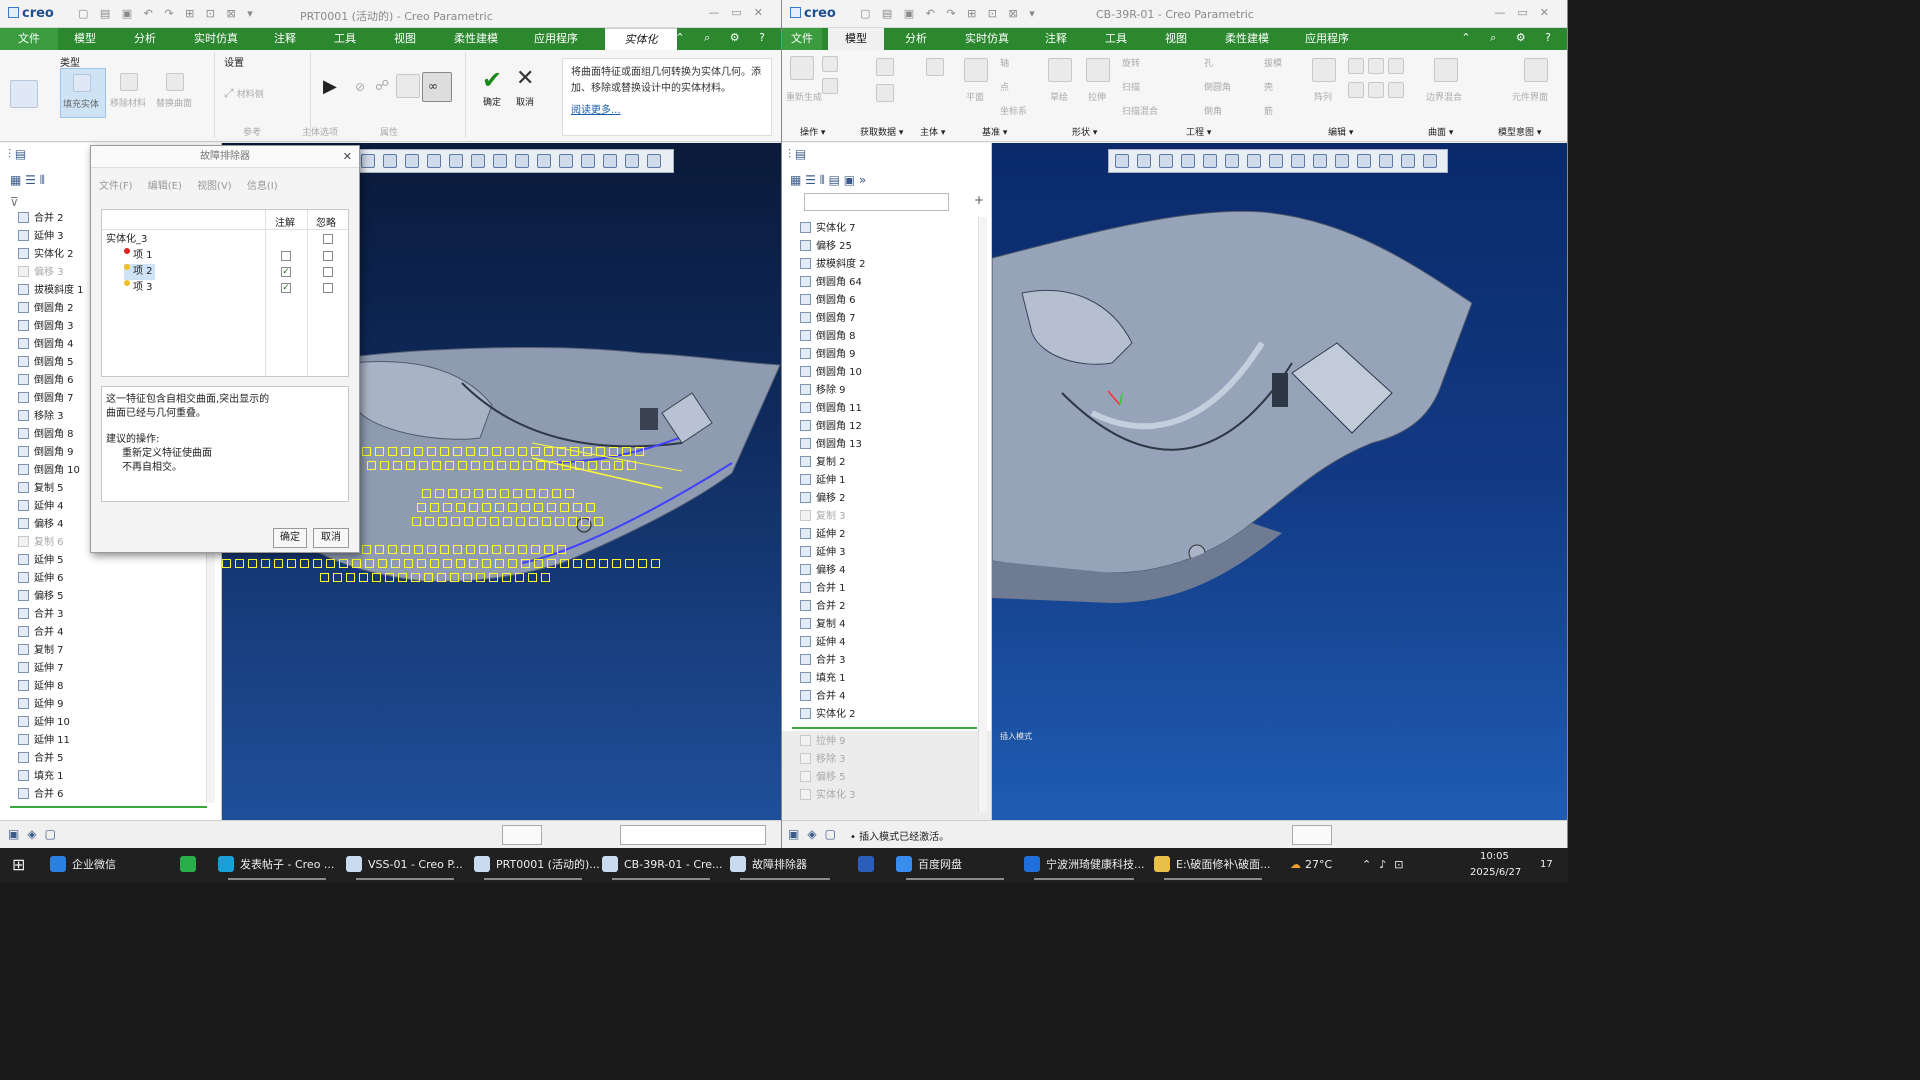 This screenshot has height=1080, width=1920. What do you see at coordinates (823, 589) in the screenshot?
I see `tree-item: 合并 1` at bounding box center [823, 589].